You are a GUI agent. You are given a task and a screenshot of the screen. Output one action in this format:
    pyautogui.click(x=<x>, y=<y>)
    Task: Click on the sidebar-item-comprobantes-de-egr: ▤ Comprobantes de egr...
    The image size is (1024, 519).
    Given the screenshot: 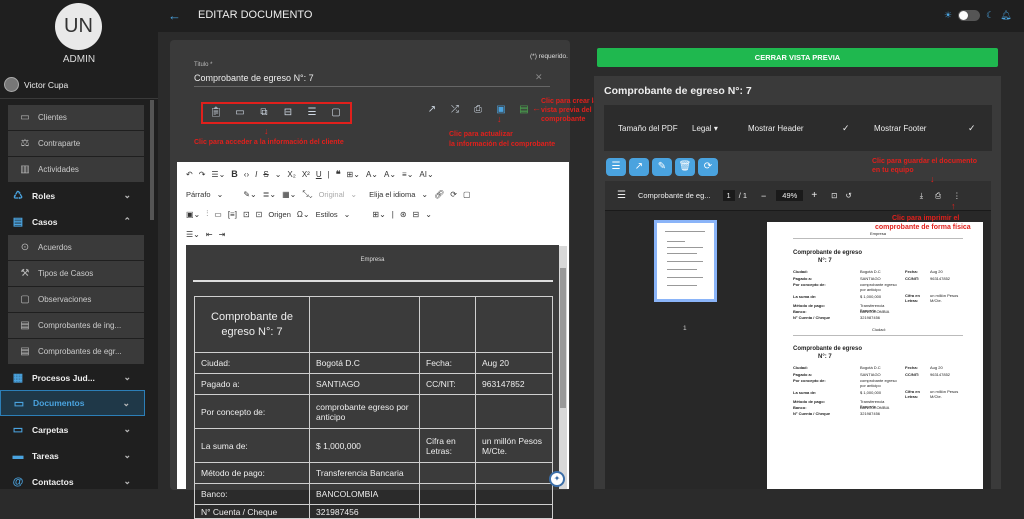 What is the action you would take?
    pyautogui.click(x=76, y=351)
    